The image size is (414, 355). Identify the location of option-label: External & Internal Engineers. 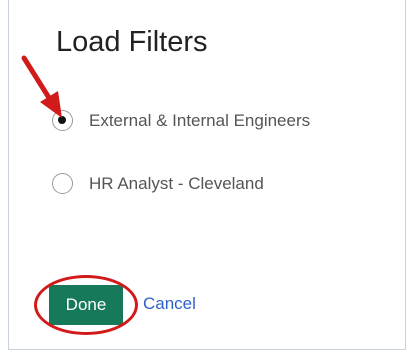
(200, 120).